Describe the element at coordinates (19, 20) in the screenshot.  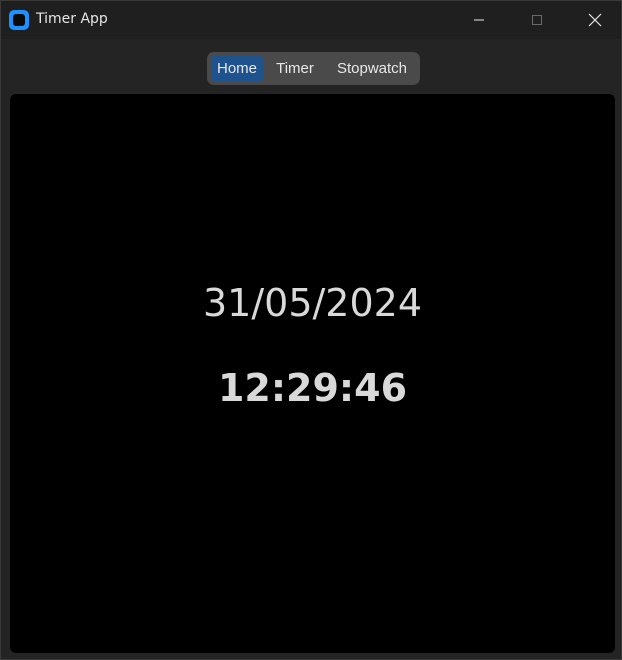
I see `app-icon` at that location.